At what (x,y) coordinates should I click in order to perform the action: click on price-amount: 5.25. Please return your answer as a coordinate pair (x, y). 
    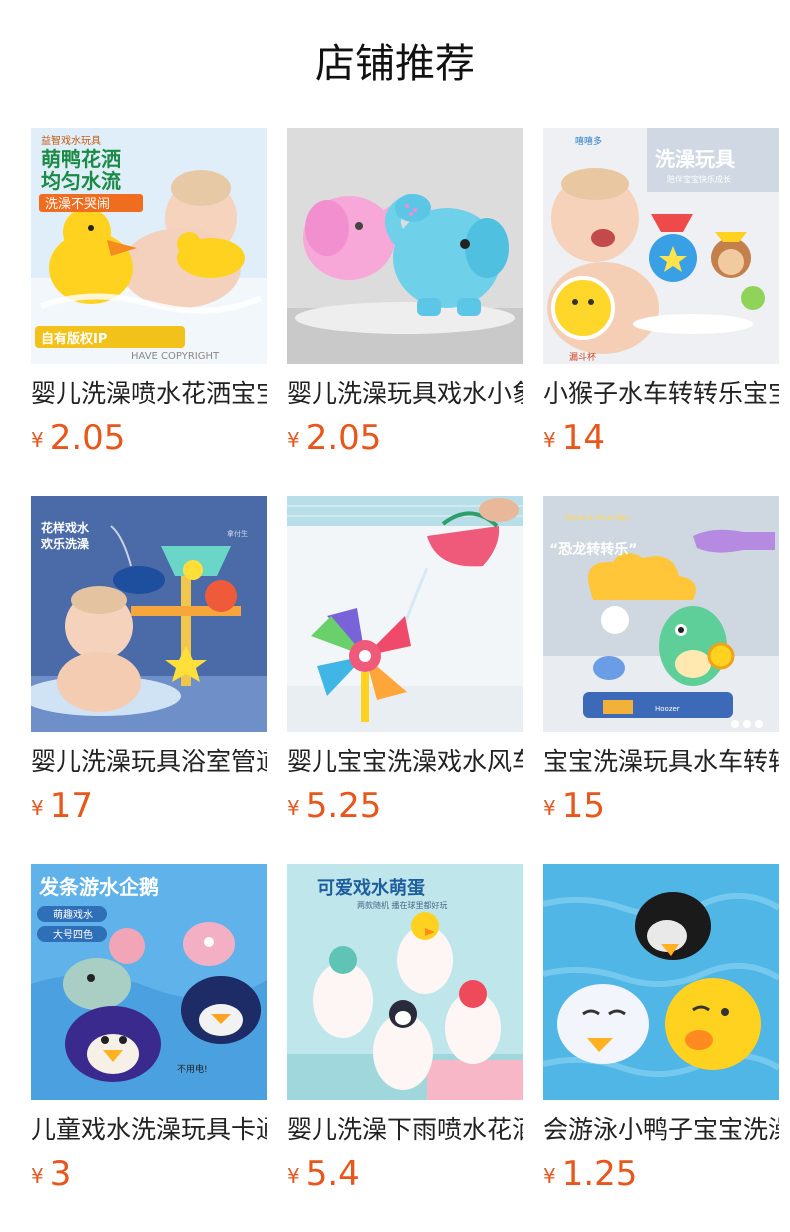
    Looking at the image, I should click on (343, 806).